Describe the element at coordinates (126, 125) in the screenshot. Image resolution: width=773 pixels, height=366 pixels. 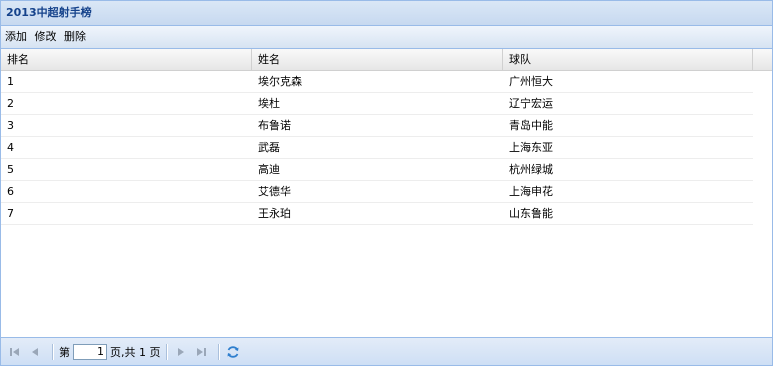
I see `cell-rank: 3` at that location.